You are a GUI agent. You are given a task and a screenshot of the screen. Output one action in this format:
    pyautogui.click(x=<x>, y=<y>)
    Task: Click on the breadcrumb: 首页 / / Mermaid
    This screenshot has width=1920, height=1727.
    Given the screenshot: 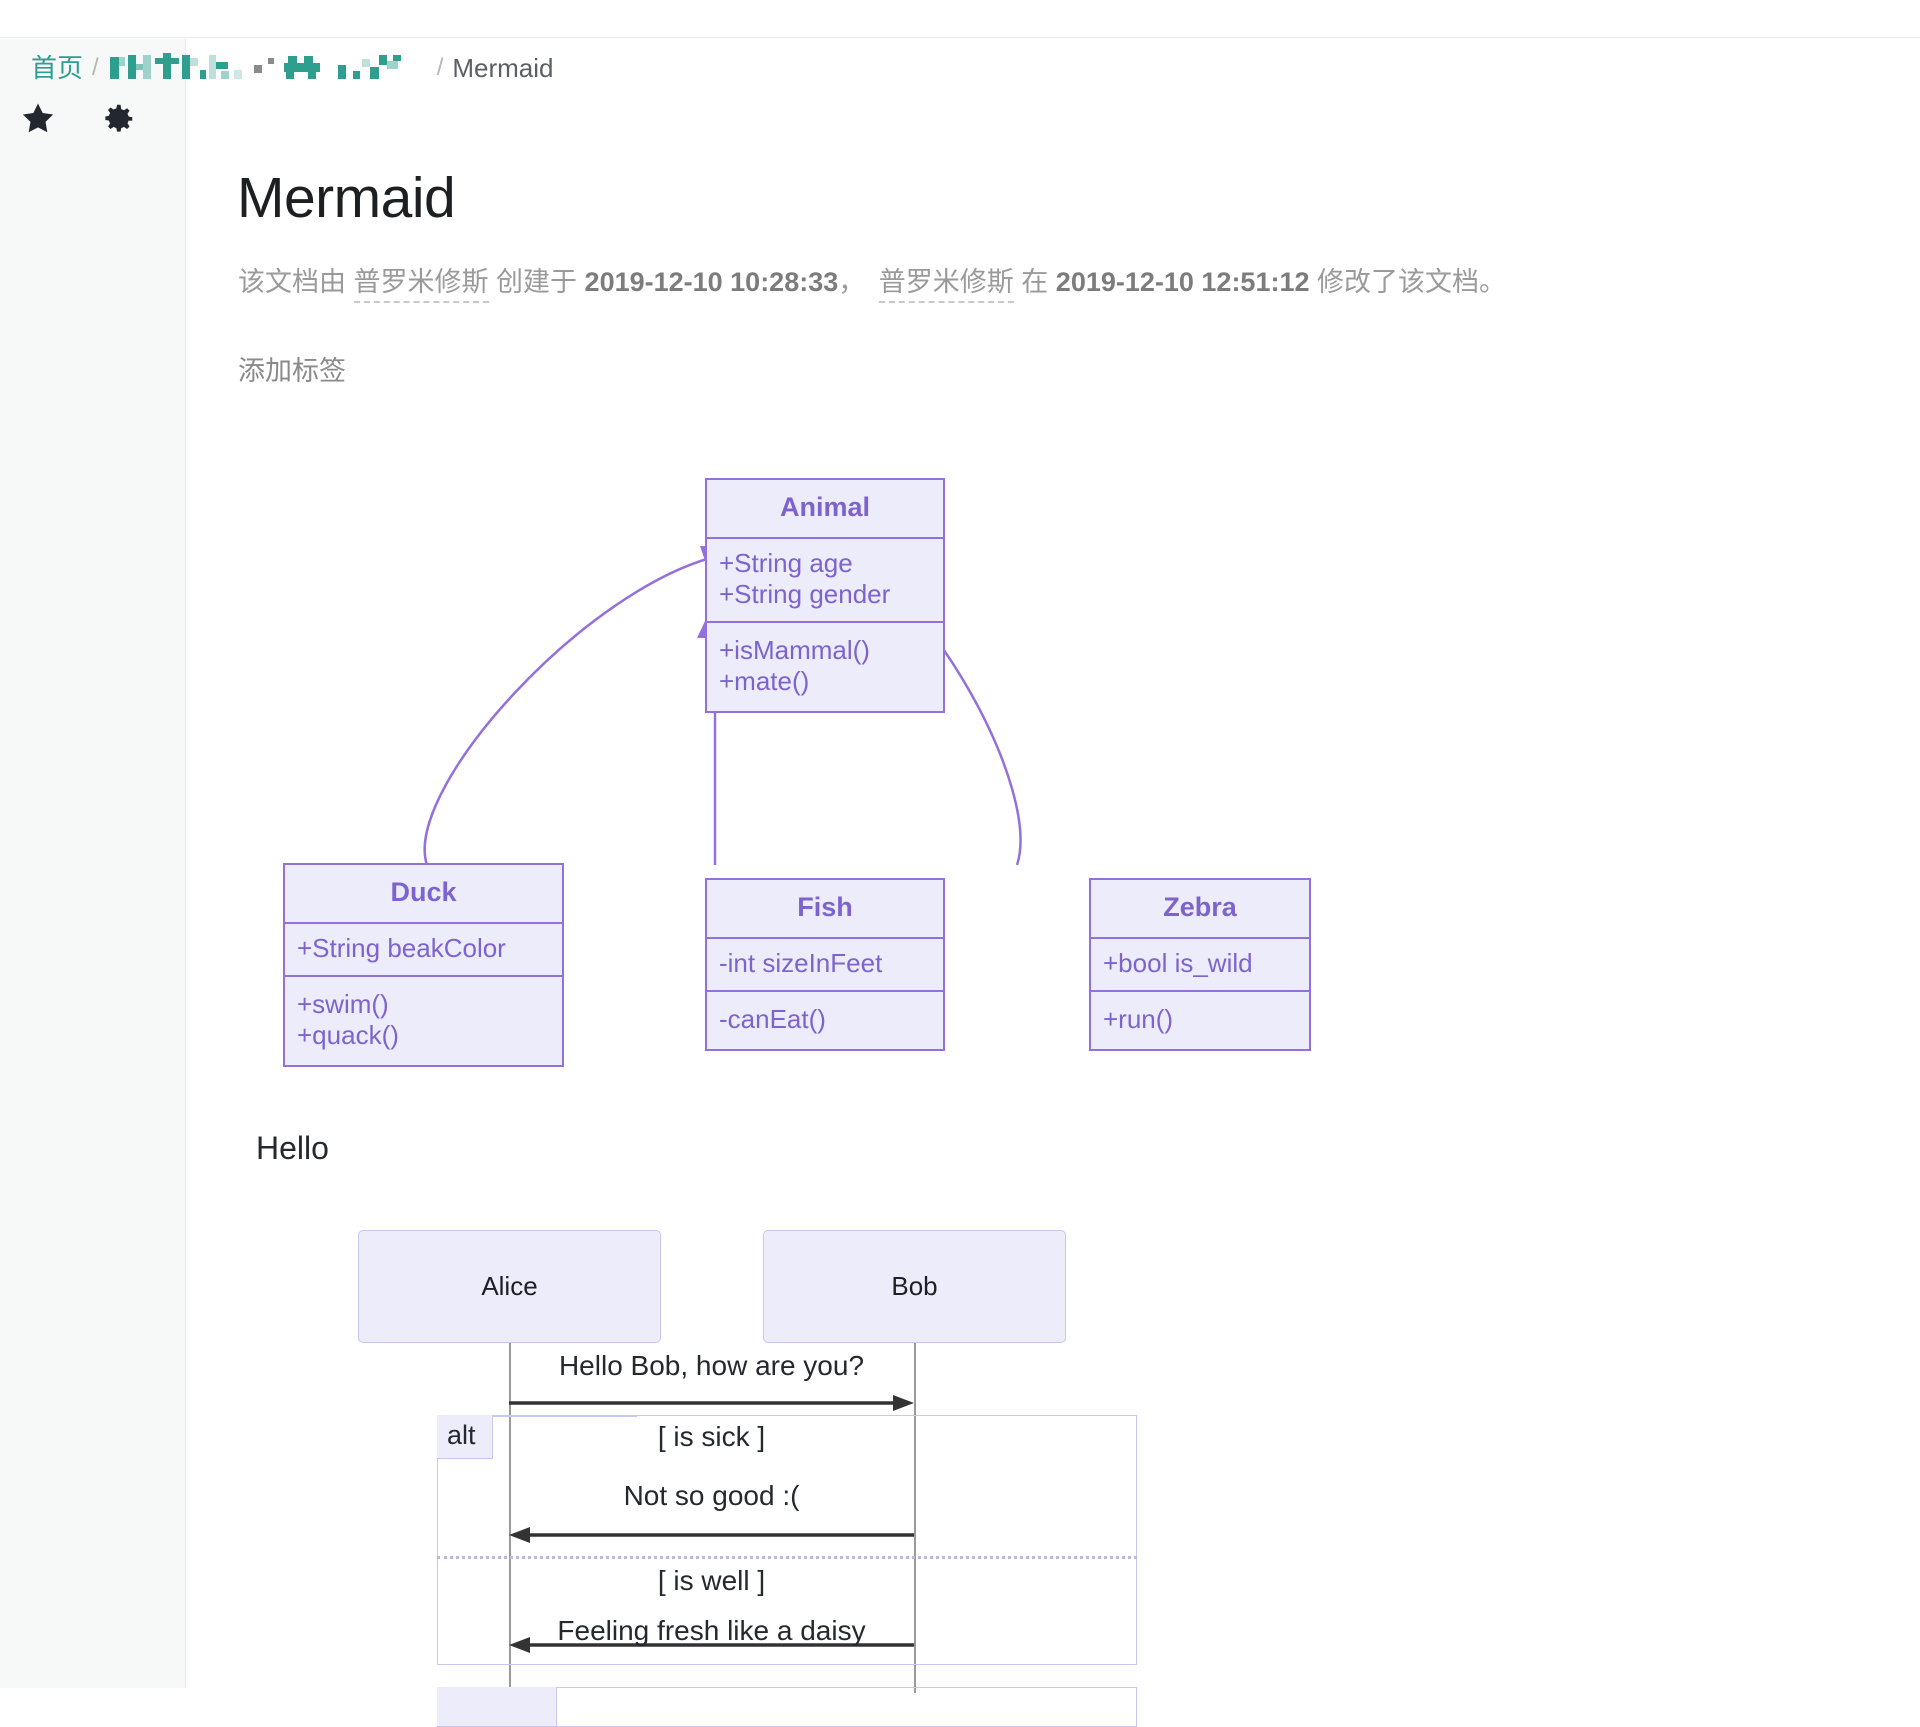 What is the action you would take?
    pyautogui.click(x=292, y=68)
    